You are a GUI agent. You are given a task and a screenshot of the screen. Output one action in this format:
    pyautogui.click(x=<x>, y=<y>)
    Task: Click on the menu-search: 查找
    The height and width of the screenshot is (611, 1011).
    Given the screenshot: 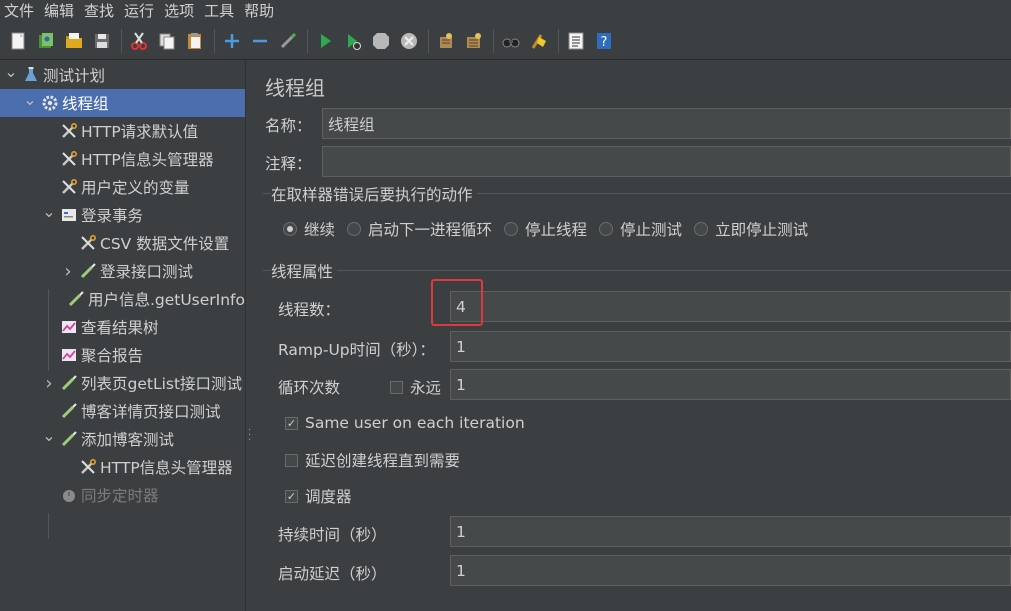 What is the action you would take?
    pyautogui.click(x=99, y=11)
    